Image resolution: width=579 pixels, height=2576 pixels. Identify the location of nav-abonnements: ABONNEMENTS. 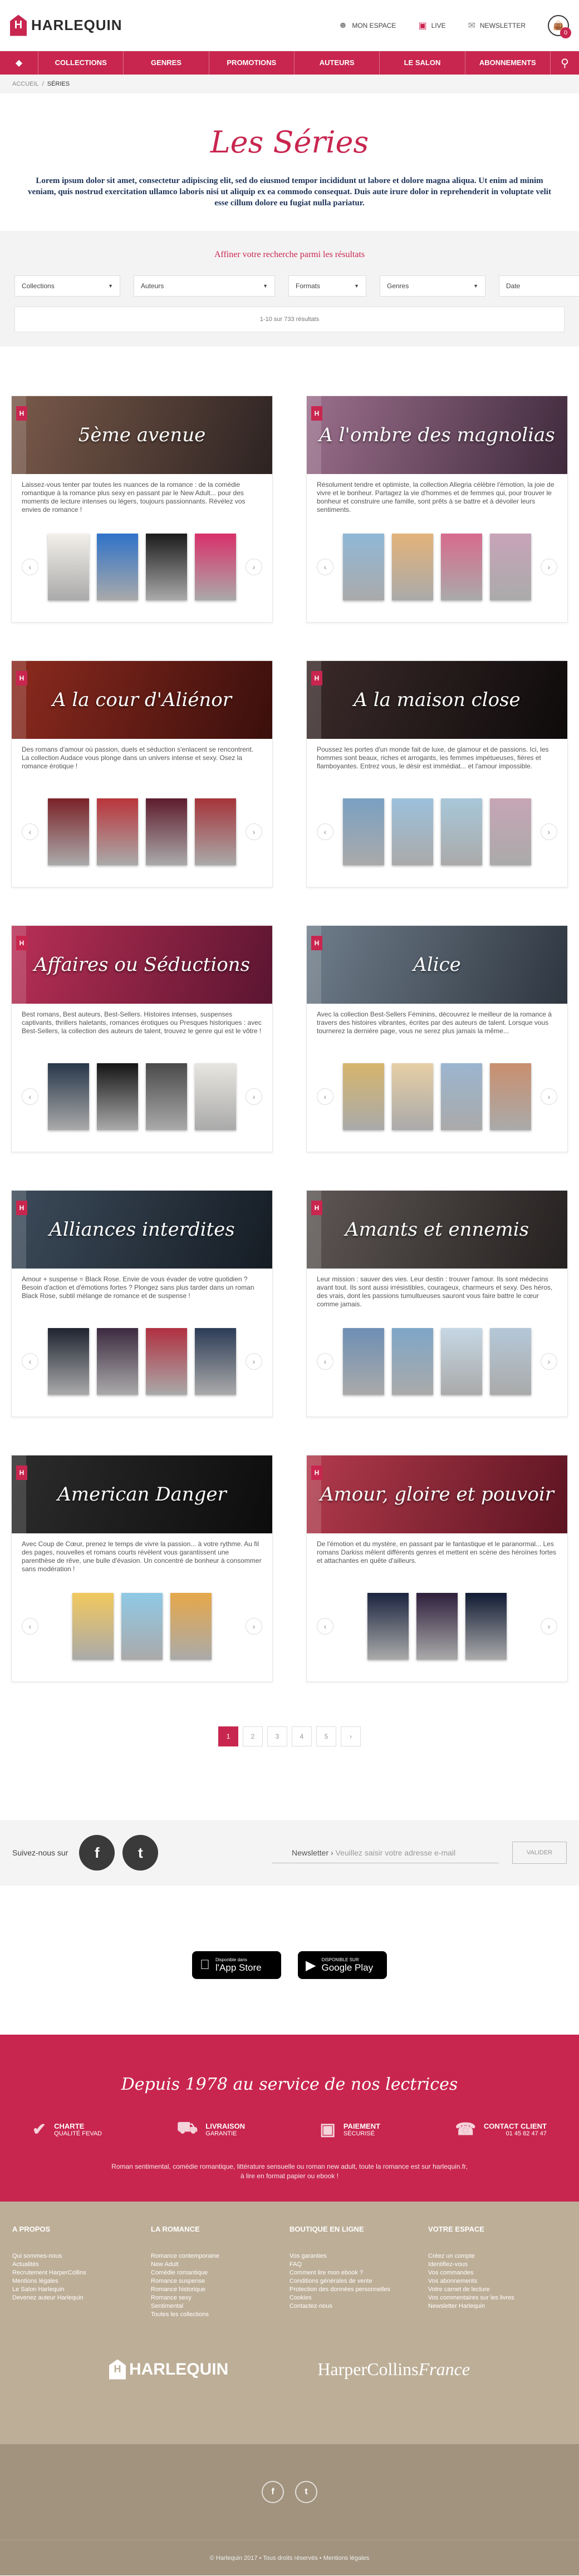
(507, 63).